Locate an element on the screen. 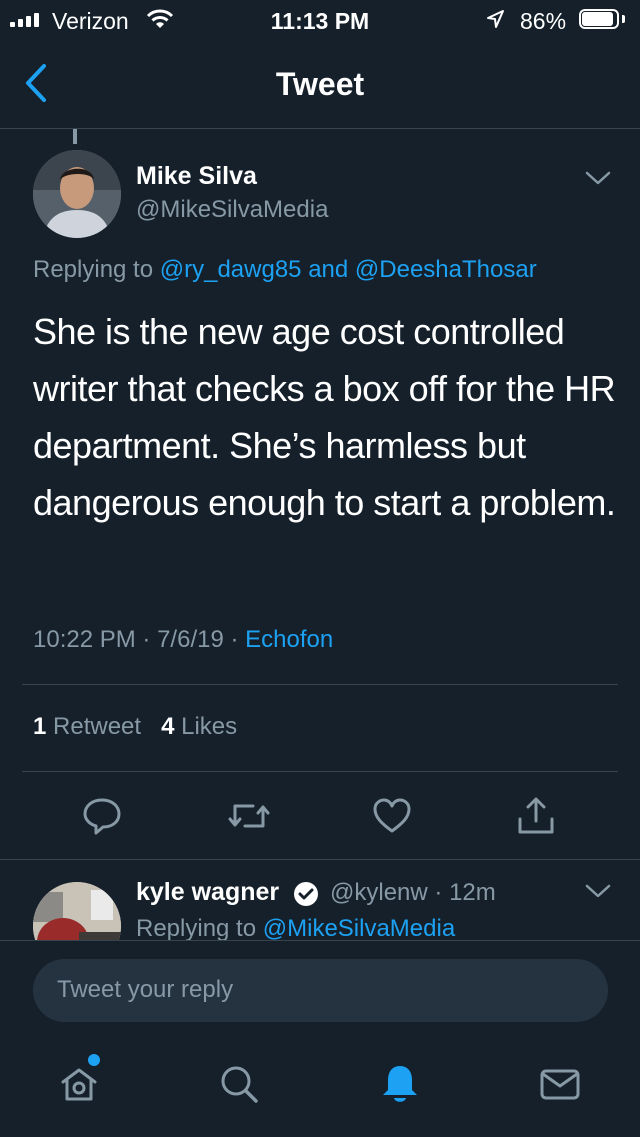 This screenshot has width=640, height=1137. replying-to-links: @ry_dawg85 and @DeeshaThosar is located at coordinates (348, 269).